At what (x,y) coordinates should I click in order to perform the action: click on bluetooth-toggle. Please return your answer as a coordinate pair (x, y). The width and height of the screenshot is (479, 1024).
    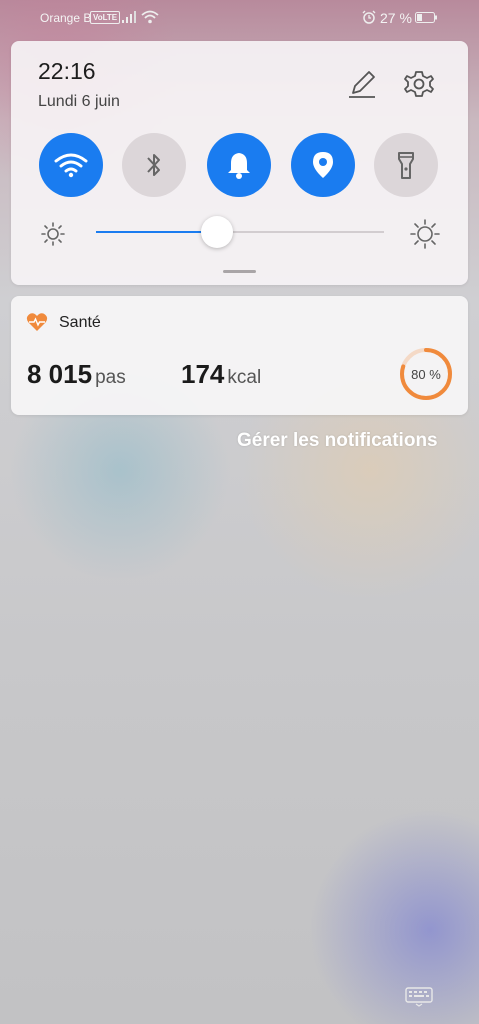
    Looking at the image, I should click on (154, 165).